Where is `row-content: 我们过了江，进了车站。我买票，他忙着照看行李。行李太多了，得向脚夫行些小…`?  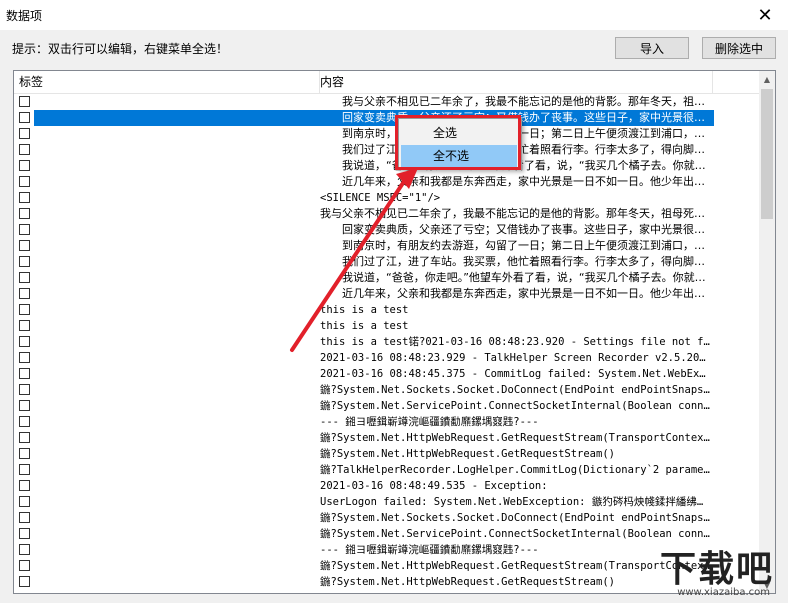 row-content: 我们过了江，进了车站。我买票，他忙着照看行李。行李太多了，得向脚夫行些小… is located at coordinates (515, 261).